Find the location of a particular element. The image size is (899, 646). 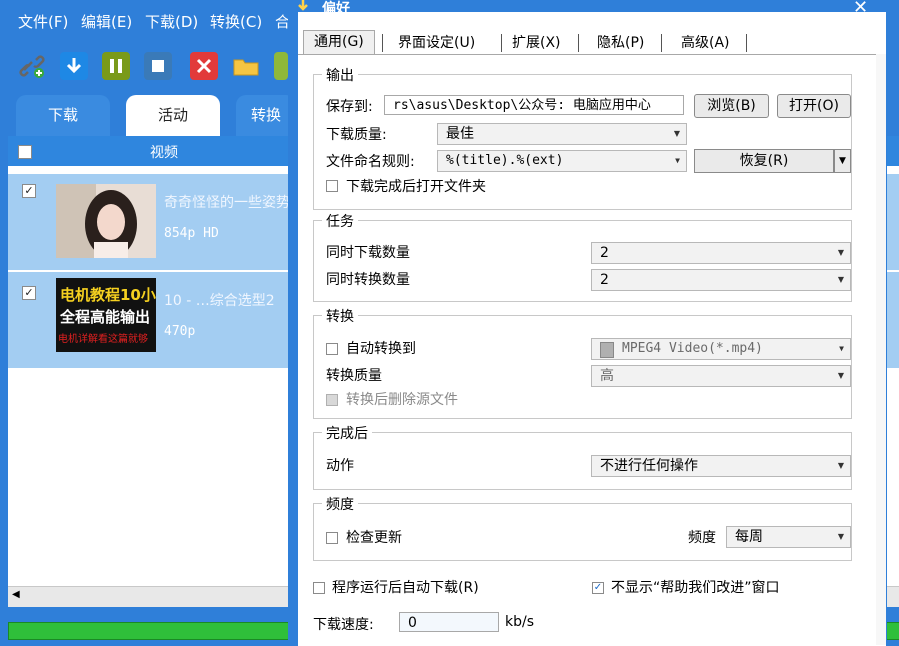

thumb-caption-1: 电机教程10小 is located at coordinates (108, 295).